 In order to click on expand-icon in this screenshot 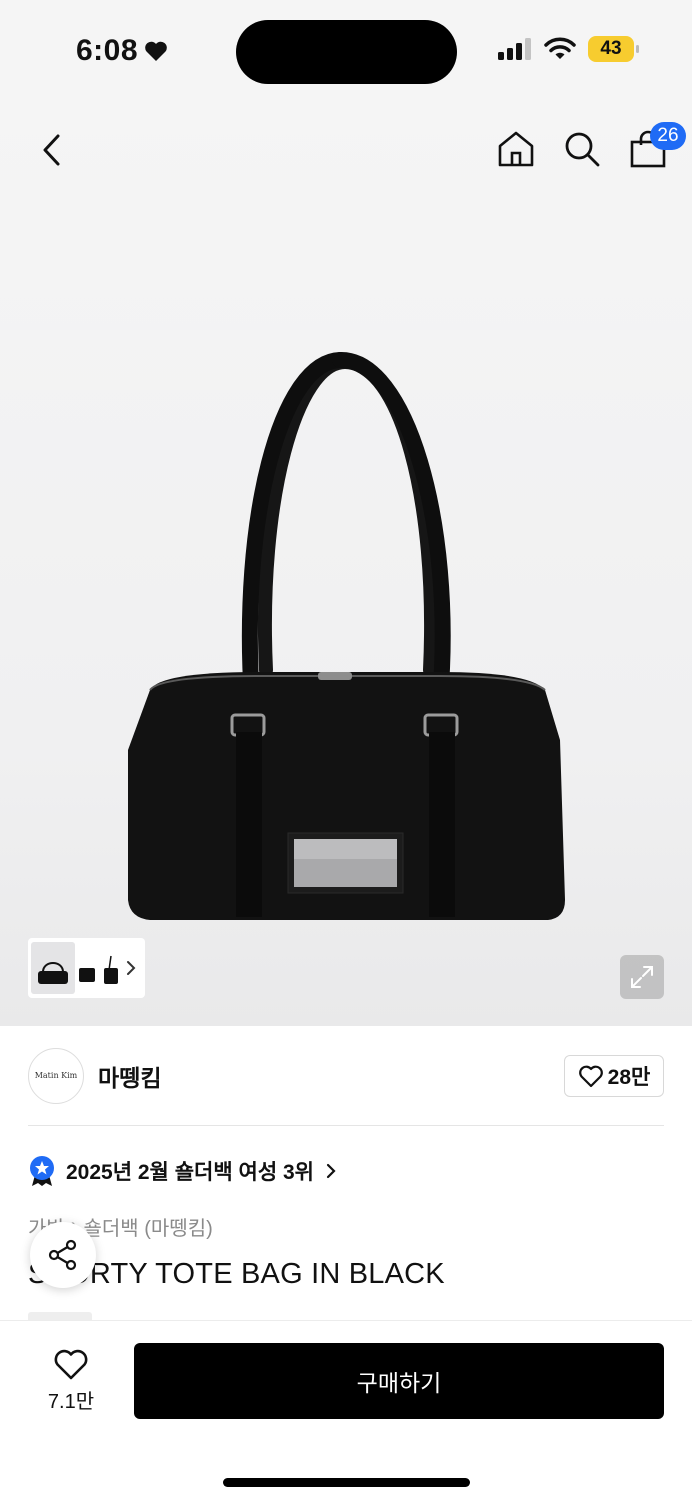, I will do `click(642, 977)`.